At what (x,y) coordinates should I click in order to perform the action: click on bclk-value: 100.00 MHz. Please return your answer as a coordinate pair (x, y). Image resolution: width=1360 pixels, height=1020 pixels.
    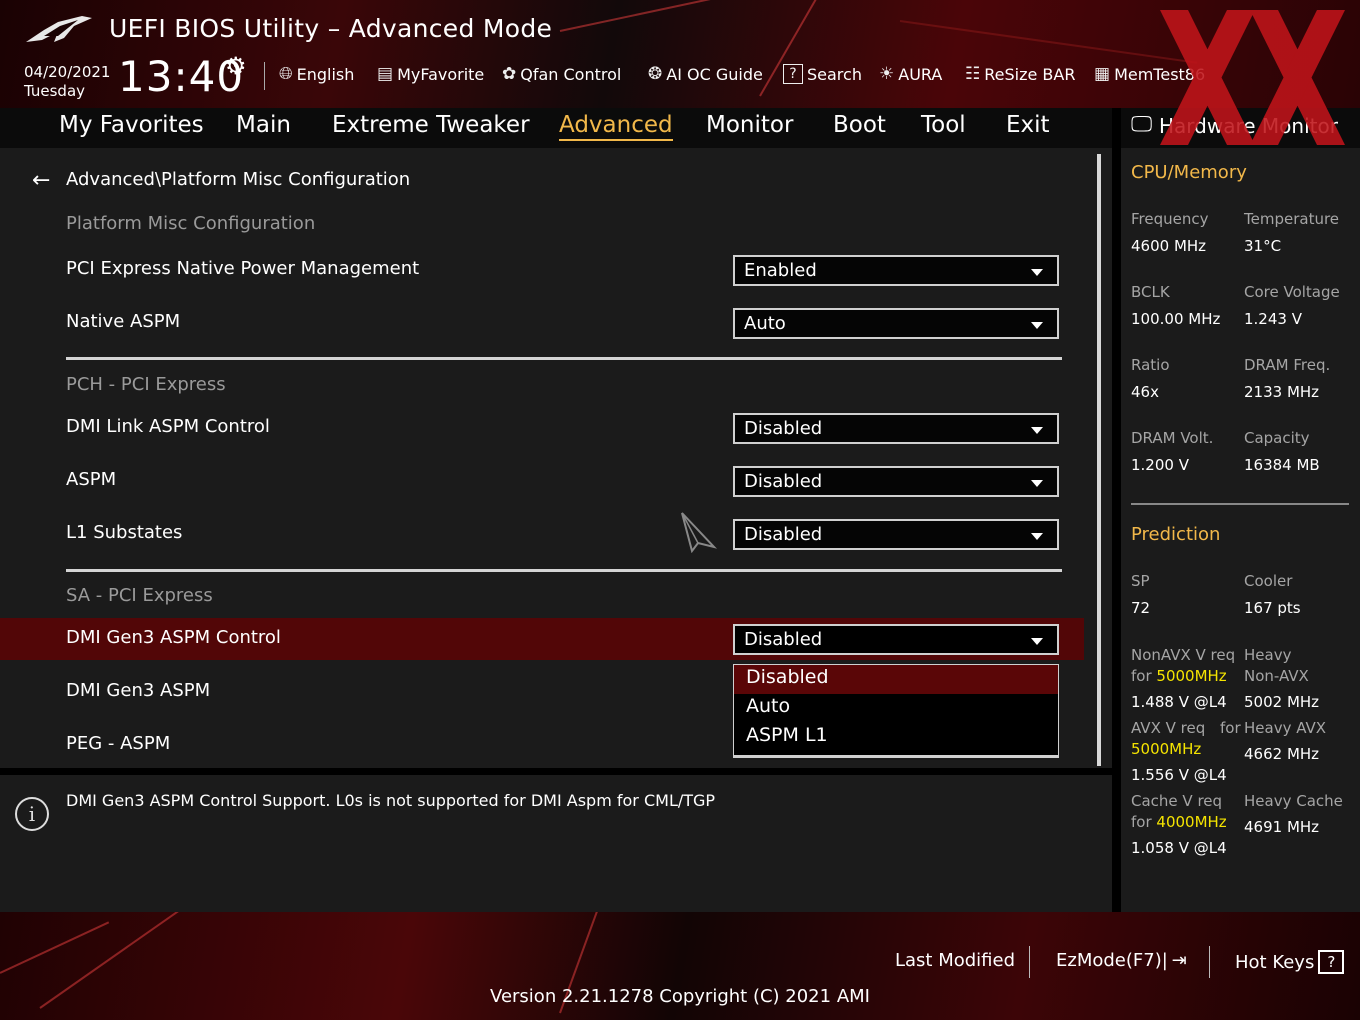
    Looking at the image, I should click on (1176, 319).